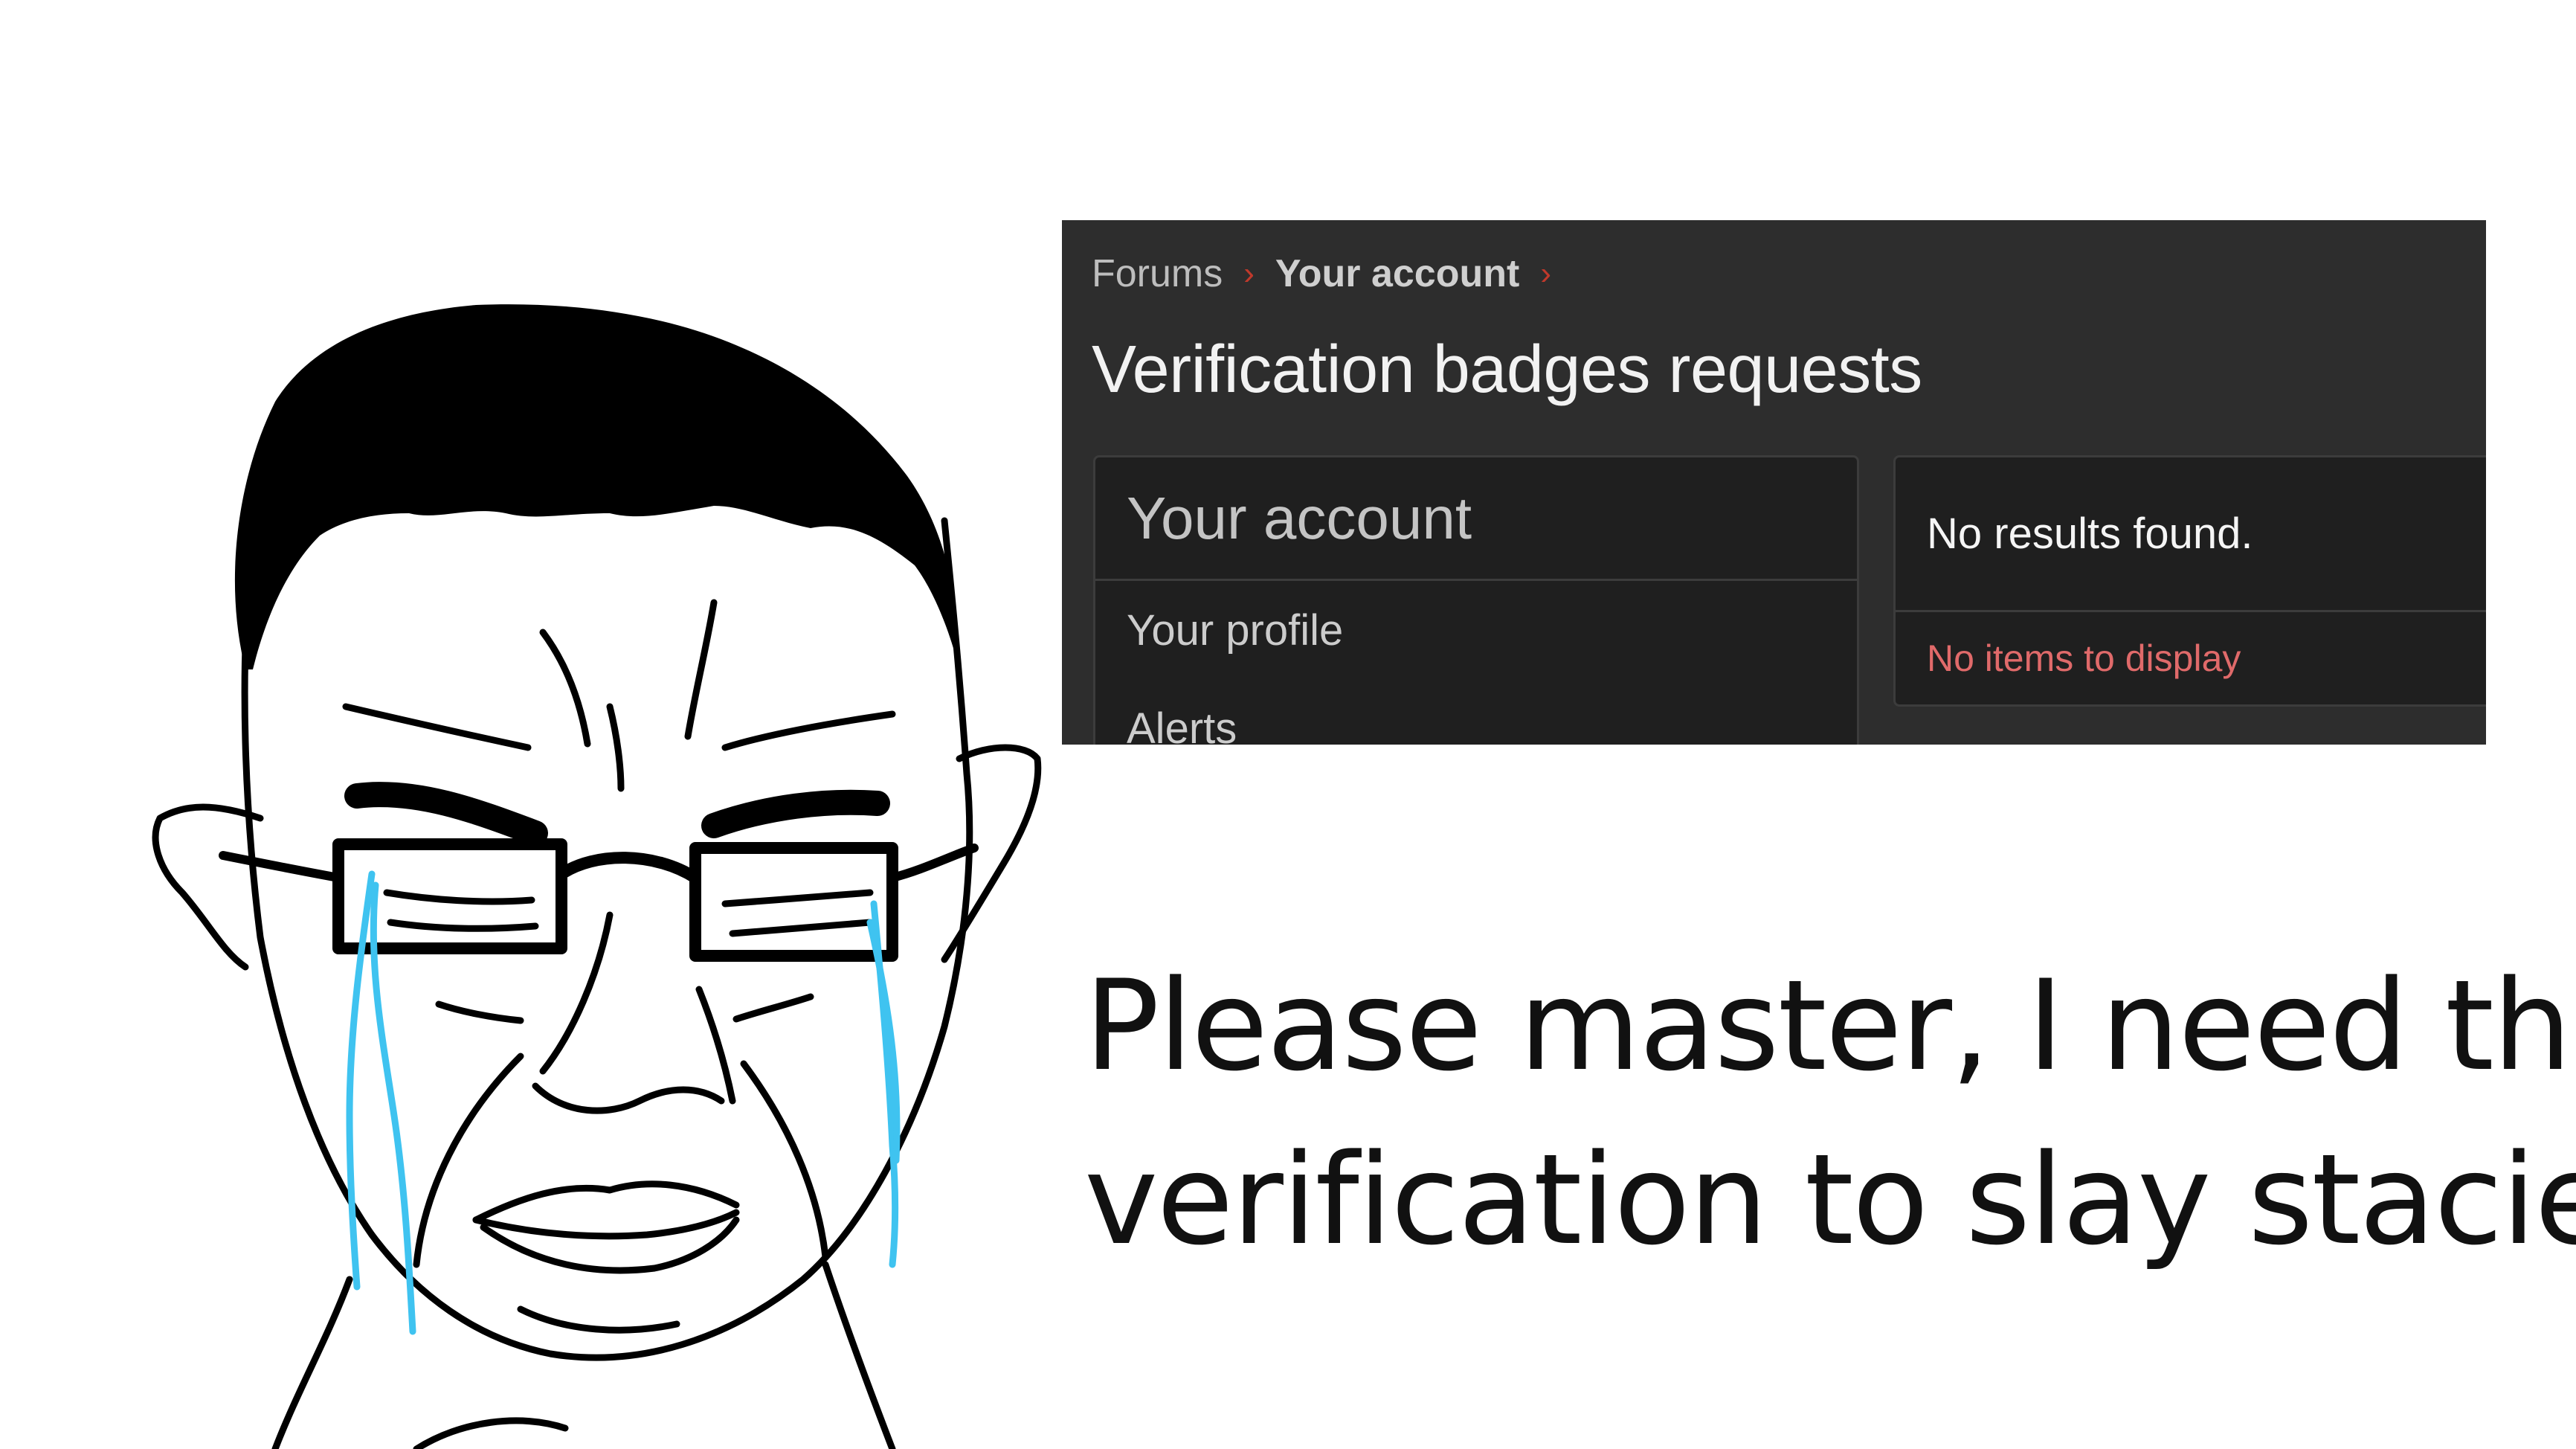 The image size is (2576, 1449). Describe the element at coordinates (797, 898) in the screenshot. I see `right-eye-closed` at that location.